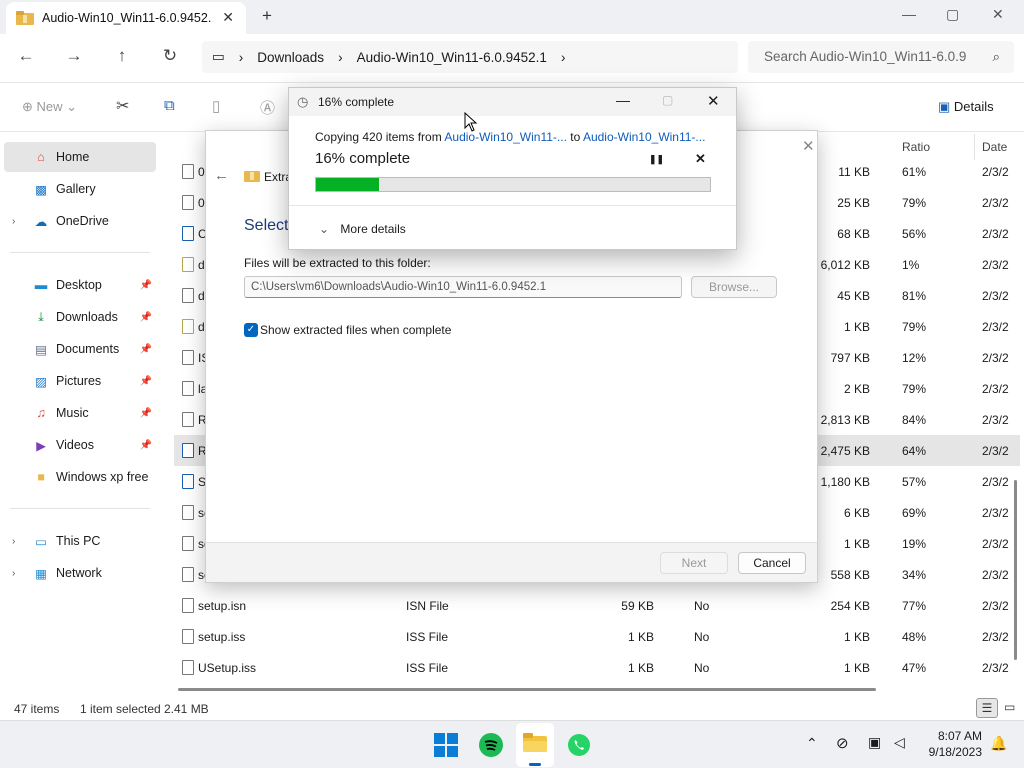  What do you see at coordinates (694, 563) in the screenshot?
I see `next-button: Next` at bounding box center [694, 563].